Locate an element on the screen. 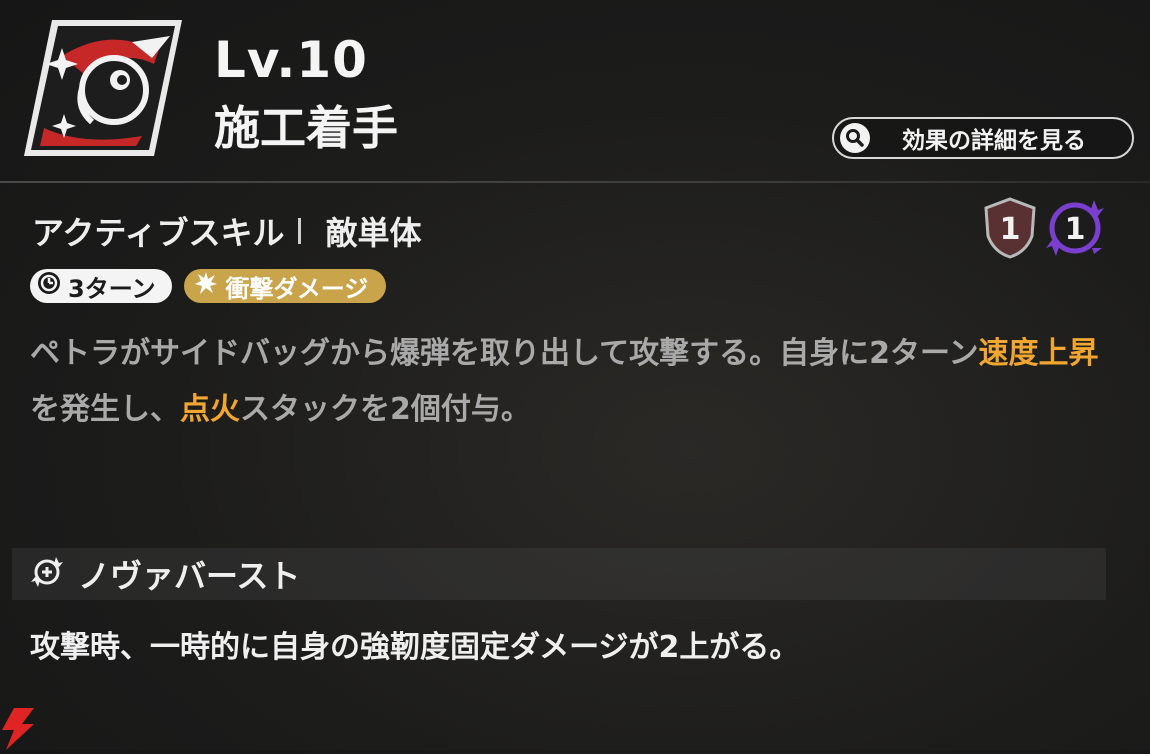 The image size is (1150, 754). lightning-icon is located at coordinates (20, 731).